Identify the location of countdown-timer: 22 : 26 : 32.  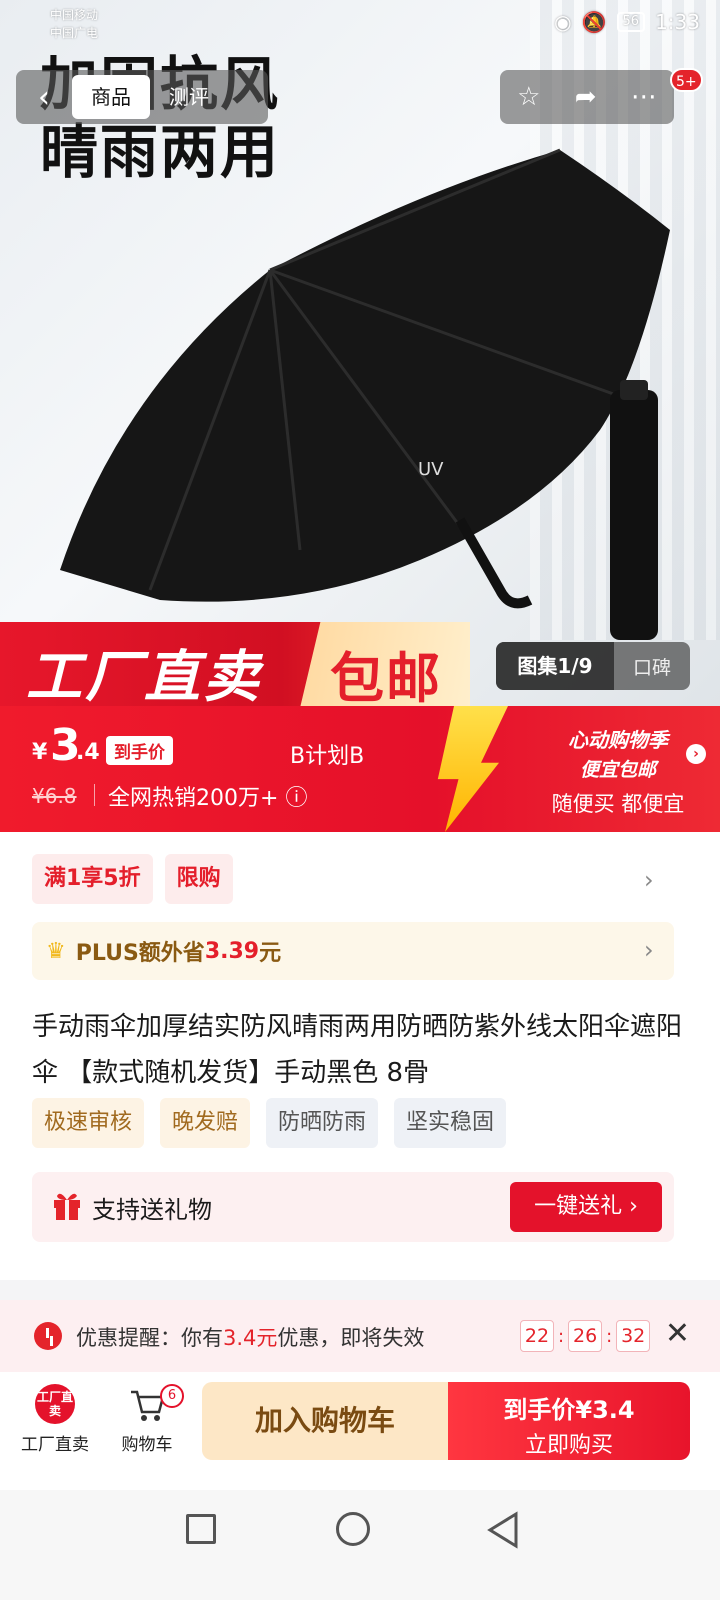
(585, 1336).